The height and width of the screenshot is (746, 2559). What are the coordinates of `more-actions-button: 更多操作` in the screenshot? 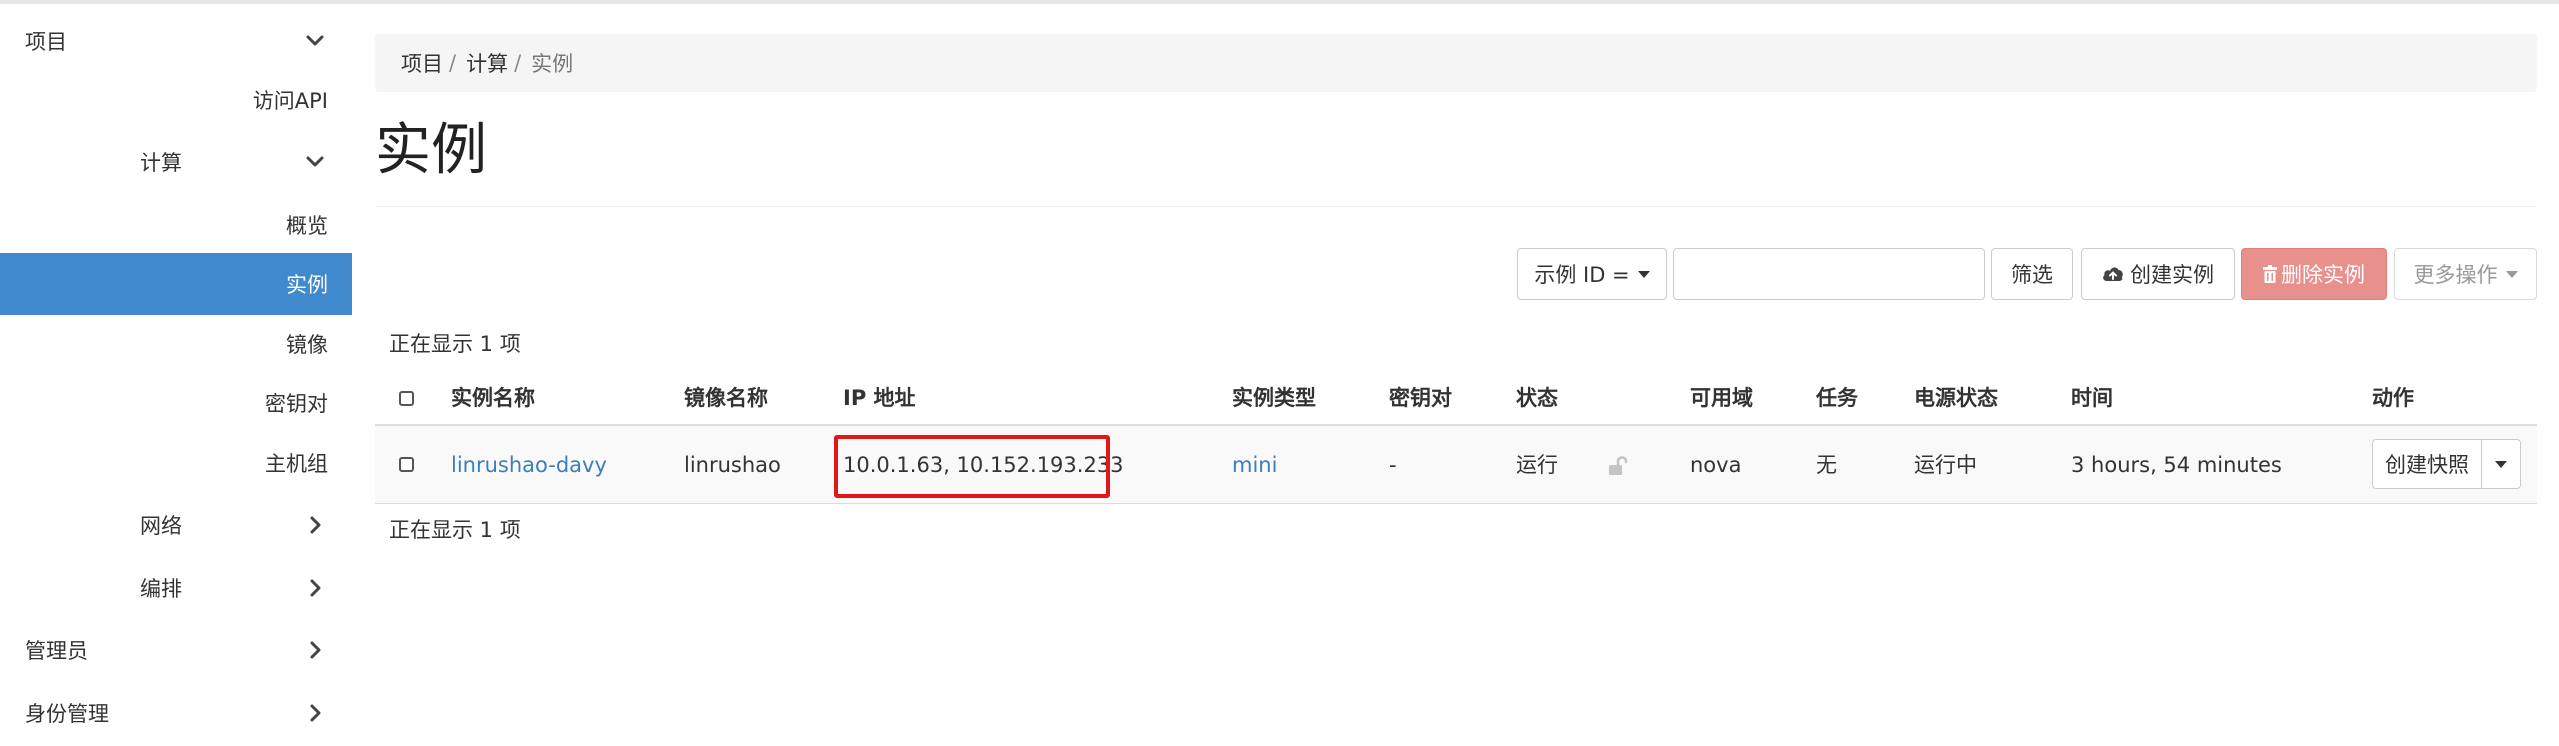 It's located at (2465, 274).